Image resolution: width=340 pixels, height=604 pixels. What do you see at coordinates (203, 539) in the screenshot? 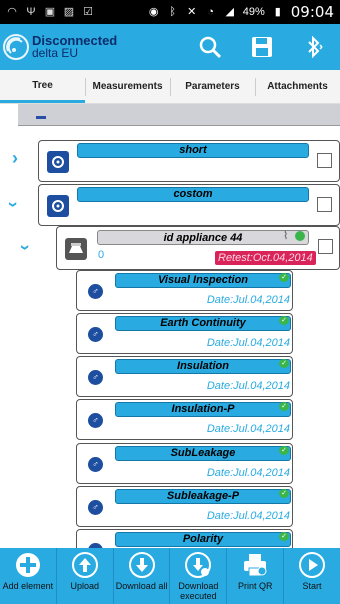
I see `test-name: Polarity` at bounding box center [203, 539].